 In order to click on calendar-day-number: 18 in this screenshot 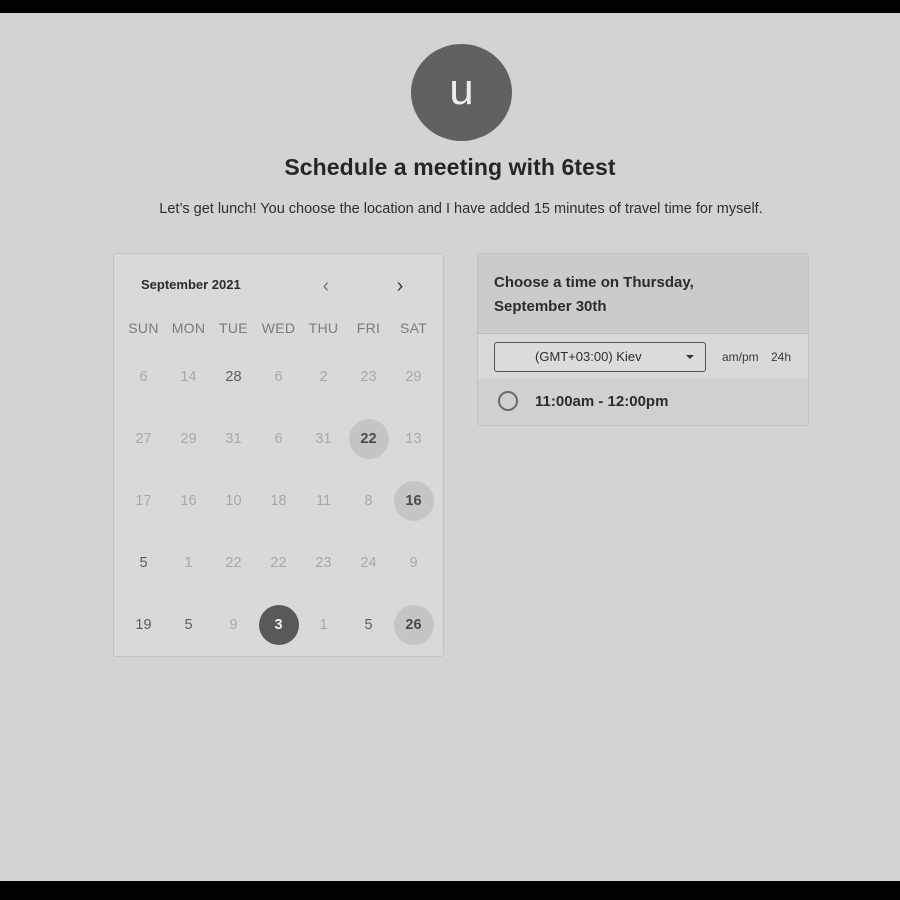, I will do `click(278, 501)`.